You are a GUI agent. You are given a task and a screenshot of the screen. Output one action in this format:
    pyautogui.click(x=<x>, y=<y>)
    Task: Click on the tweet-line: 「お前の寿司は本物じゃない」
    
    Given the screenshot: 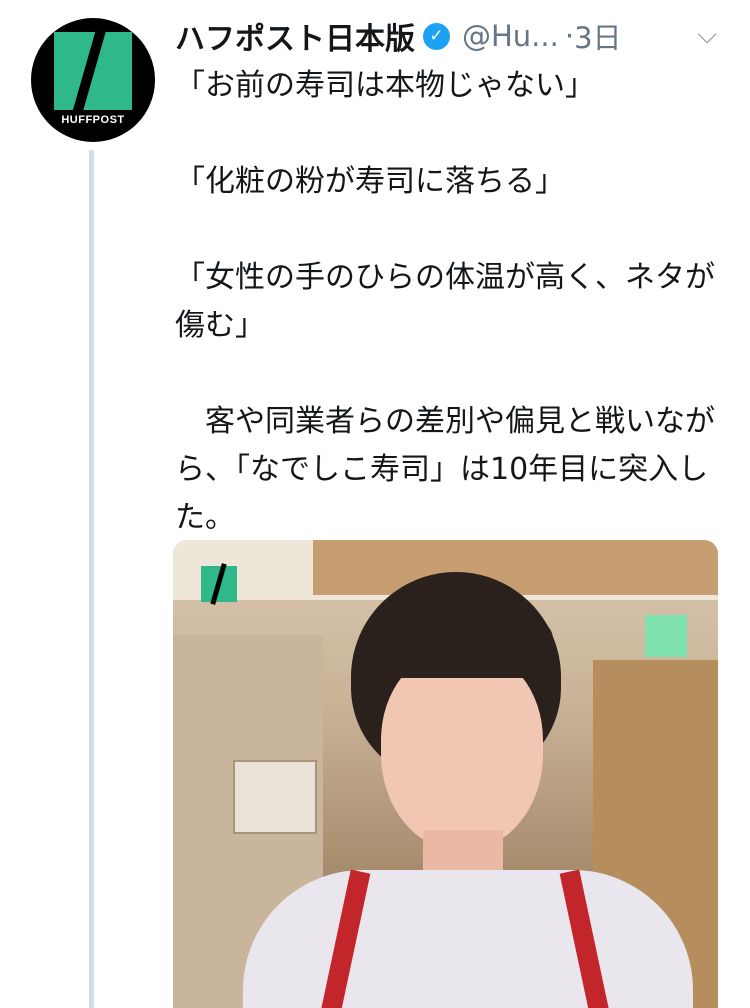 What is the action you would take?
    pyautogui.click(x=385, y=85)
    